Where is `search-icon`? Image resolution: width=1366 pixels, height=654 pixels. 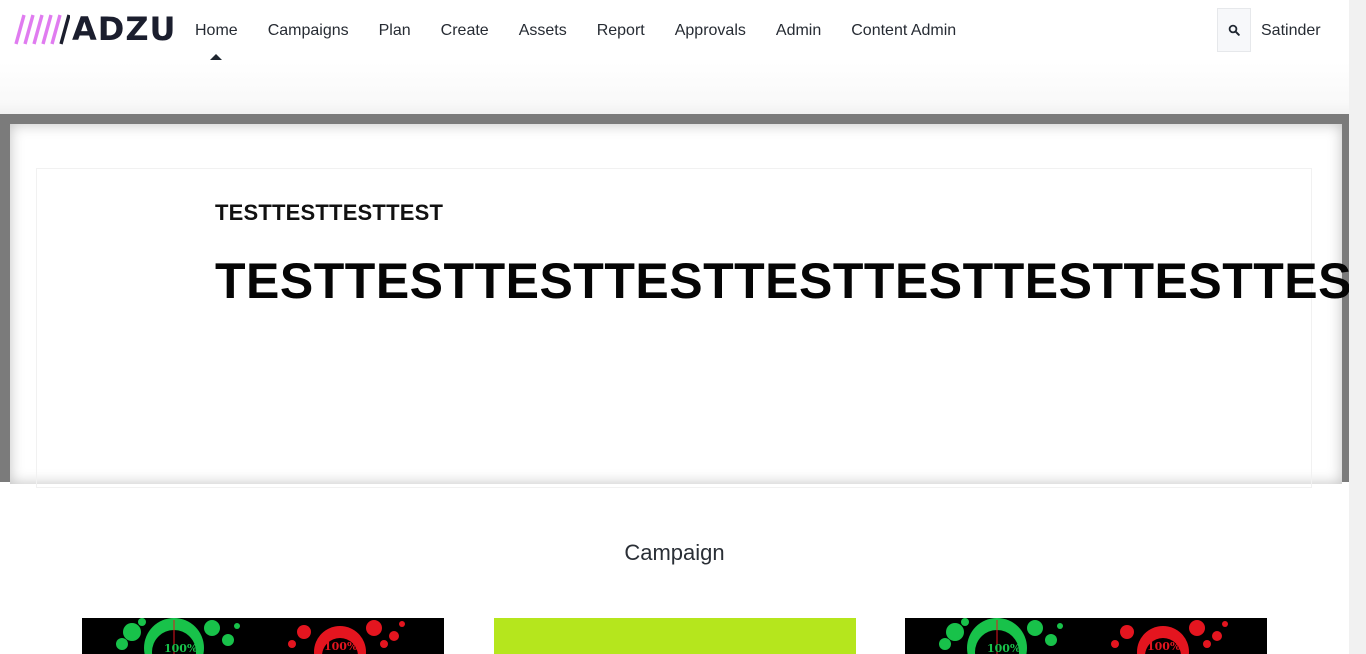 search-icon is located at coordinates (1234, 30).